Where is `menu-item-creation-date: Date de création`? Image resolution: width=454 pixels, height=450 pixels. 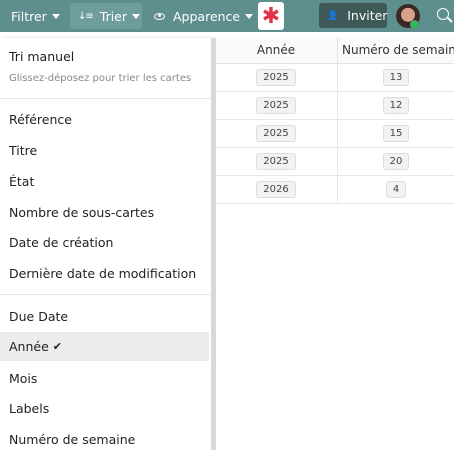
menu-item-creation-date: Date de création is located at coordinates (104, 242).